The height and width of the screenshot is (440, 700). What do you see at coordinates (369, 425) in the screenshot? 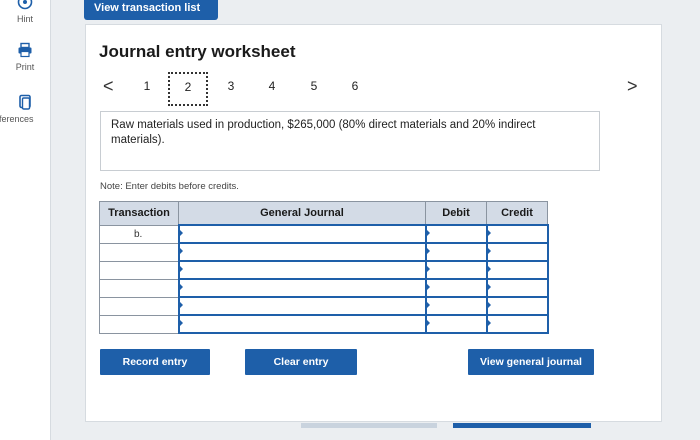
I see `scroll-indicator` at bounding box center [369, 425].